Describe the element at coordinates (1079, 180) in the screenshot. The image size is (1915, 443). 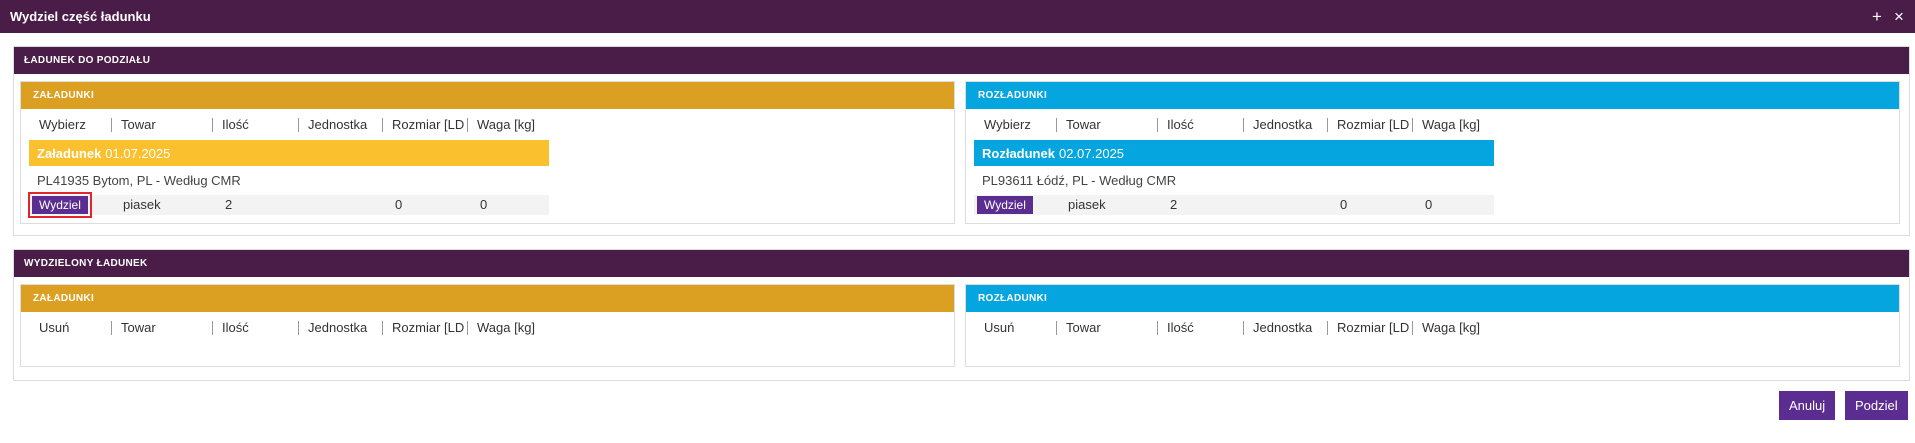
I see `unloading-address: PL93611 Łódź, PL - Według CMR` at that location.